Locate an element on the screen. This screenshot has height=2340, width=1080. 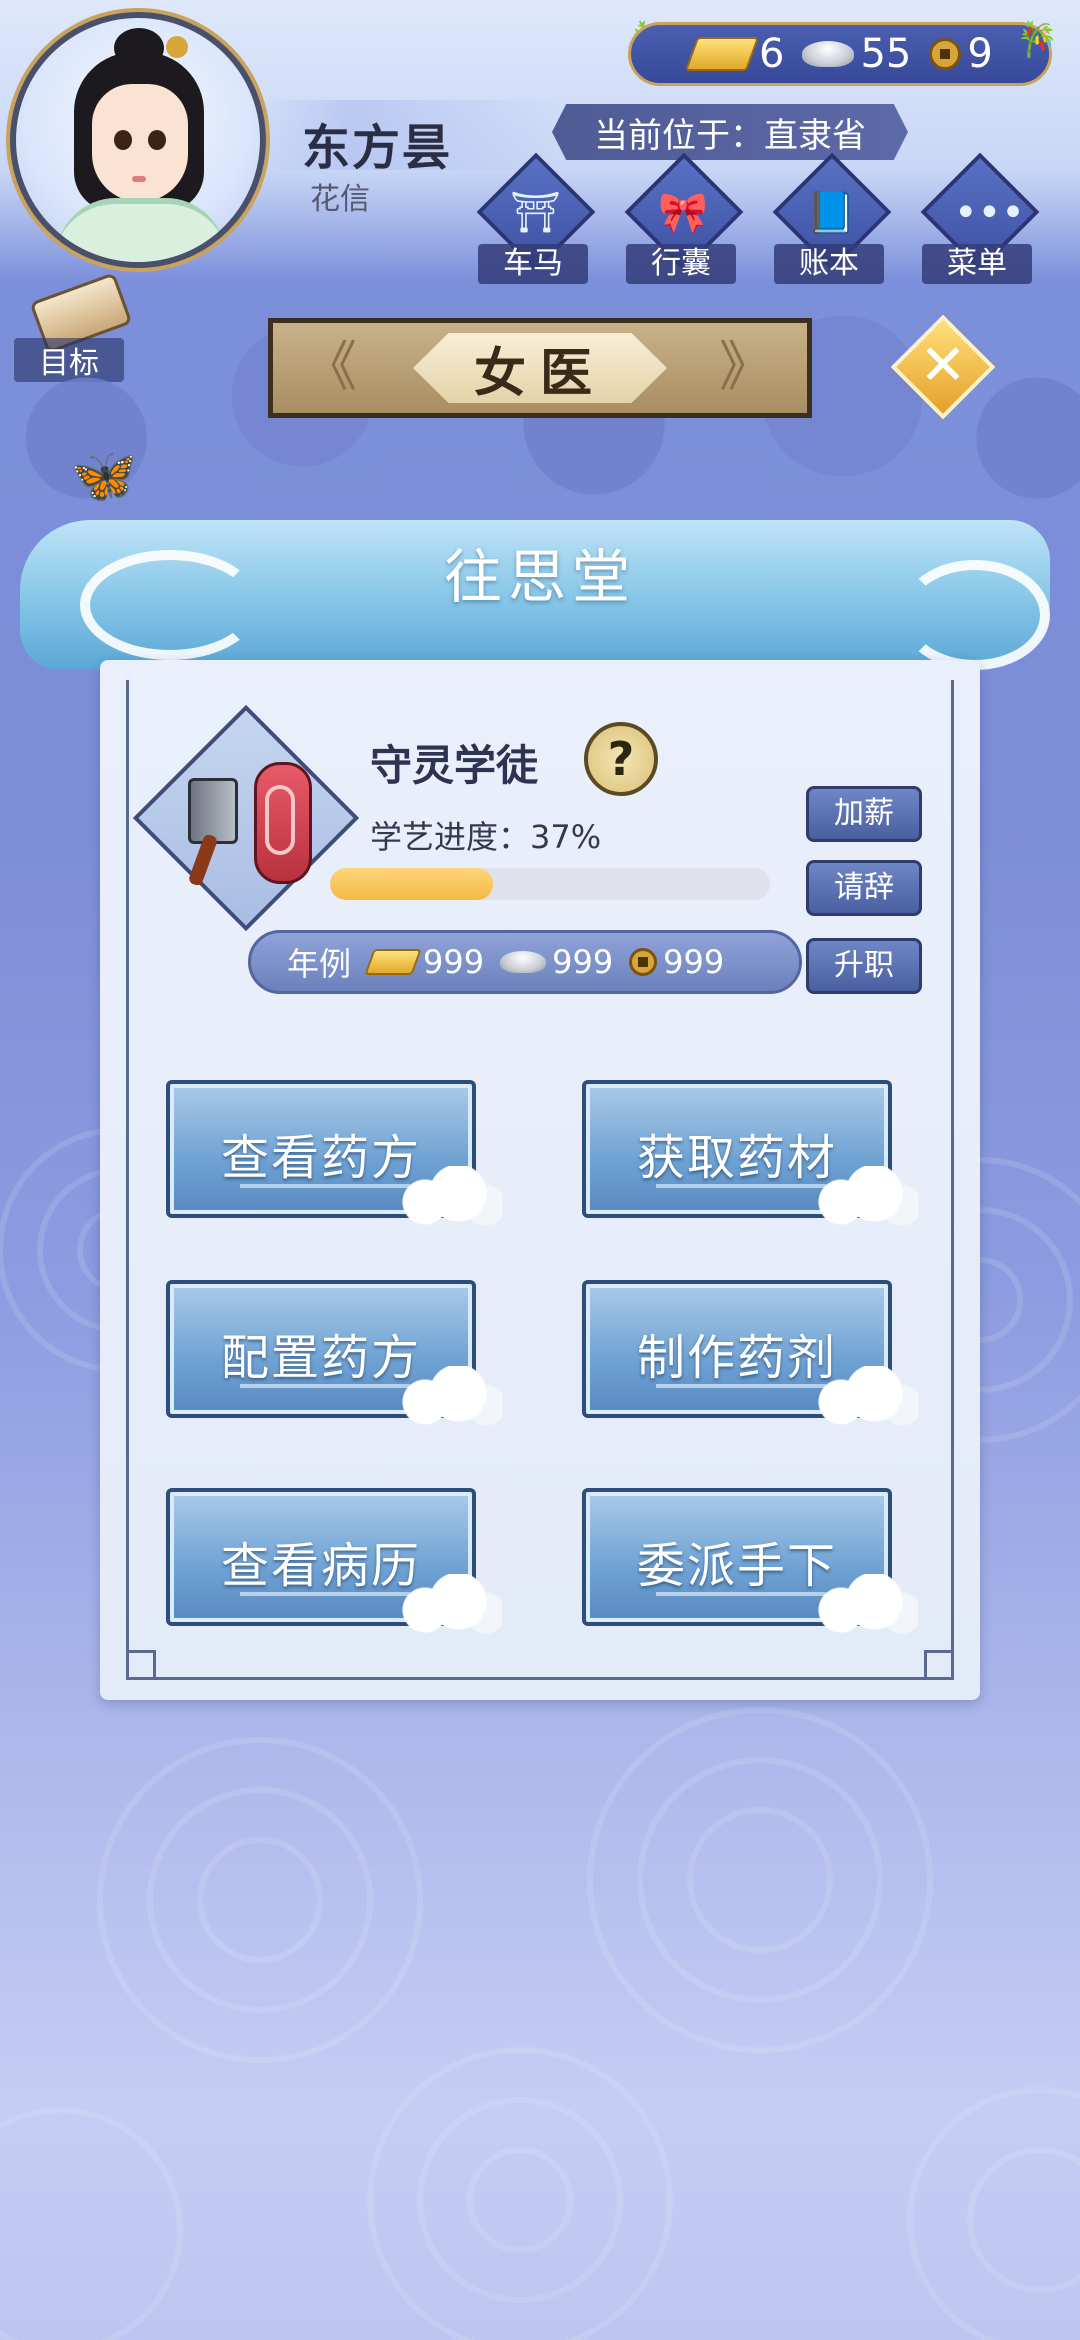
meat-icon is located at coordinates (283, 823).